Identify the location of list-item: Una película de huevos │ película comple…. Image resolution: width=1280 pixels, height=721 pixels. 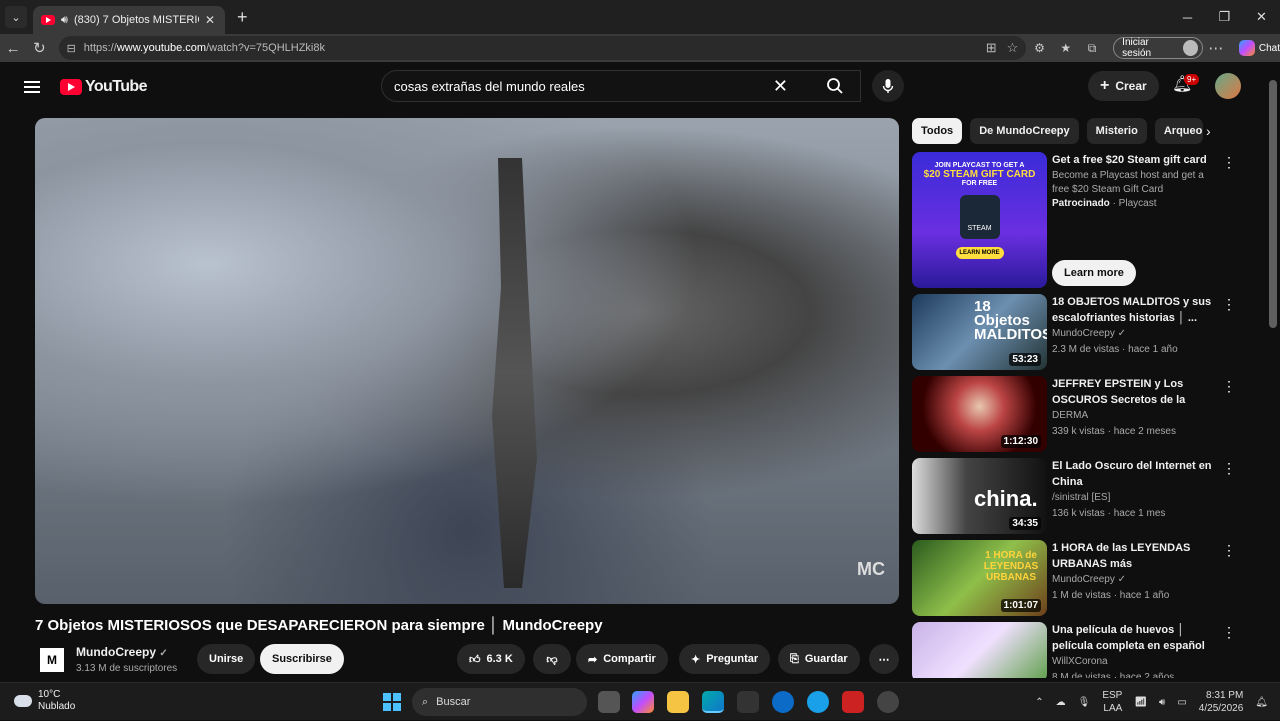
(1077, 650).